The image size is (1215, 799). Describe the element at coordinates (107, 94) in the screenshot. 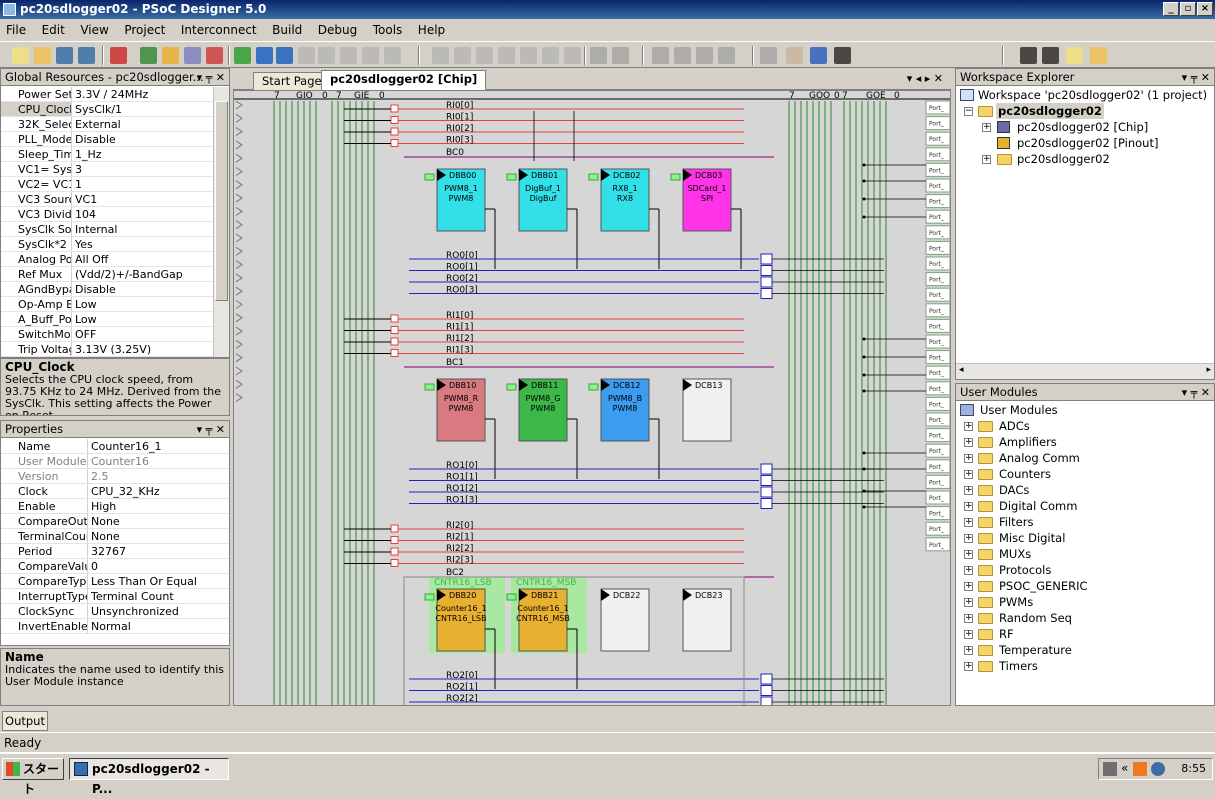

I see `property-row: Power Settin3.3V / 24MHz` at that location.